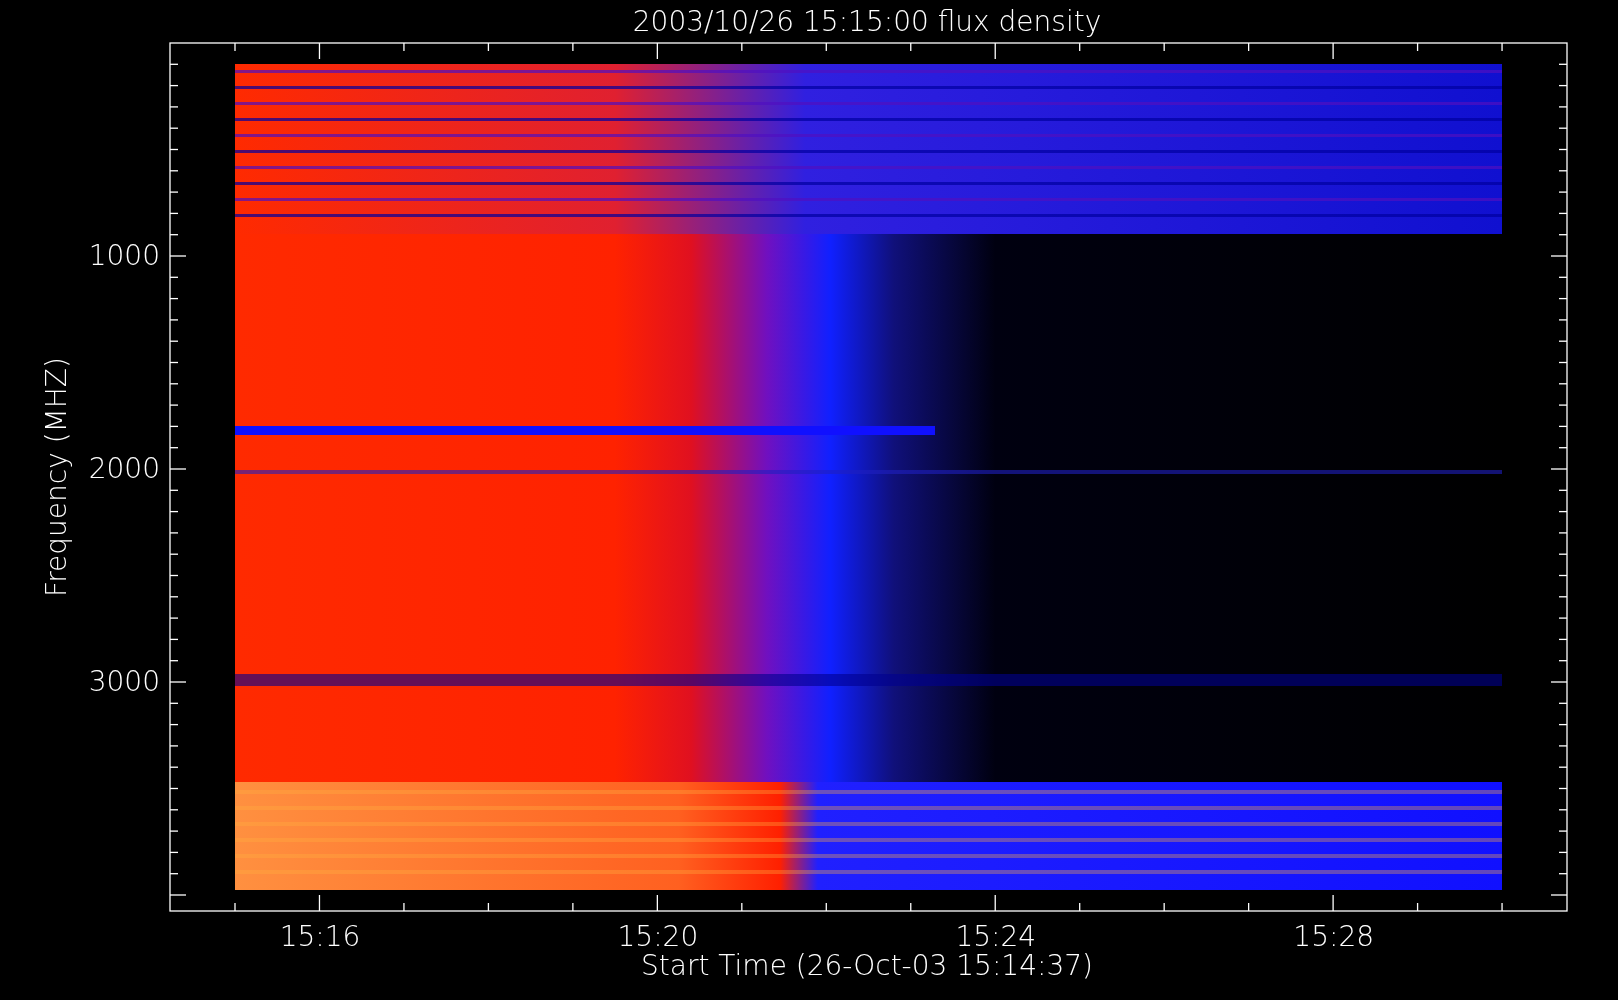 The width and height of the screenshot is (1618, 1000). I want to click on plot-title: 2003/10/26 15:15:00 flux density, so click(867, 21).